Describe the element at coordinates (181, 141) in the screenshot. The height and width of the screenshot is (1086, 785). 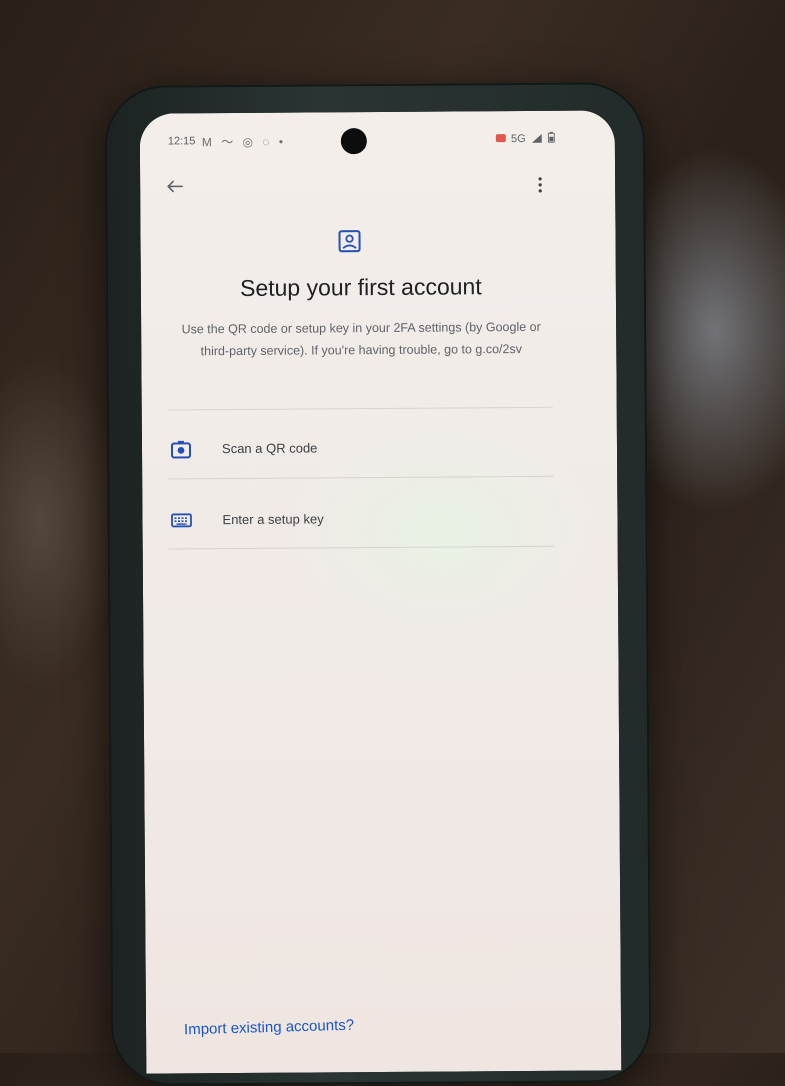
I see `status-time: 12:15` at that location.